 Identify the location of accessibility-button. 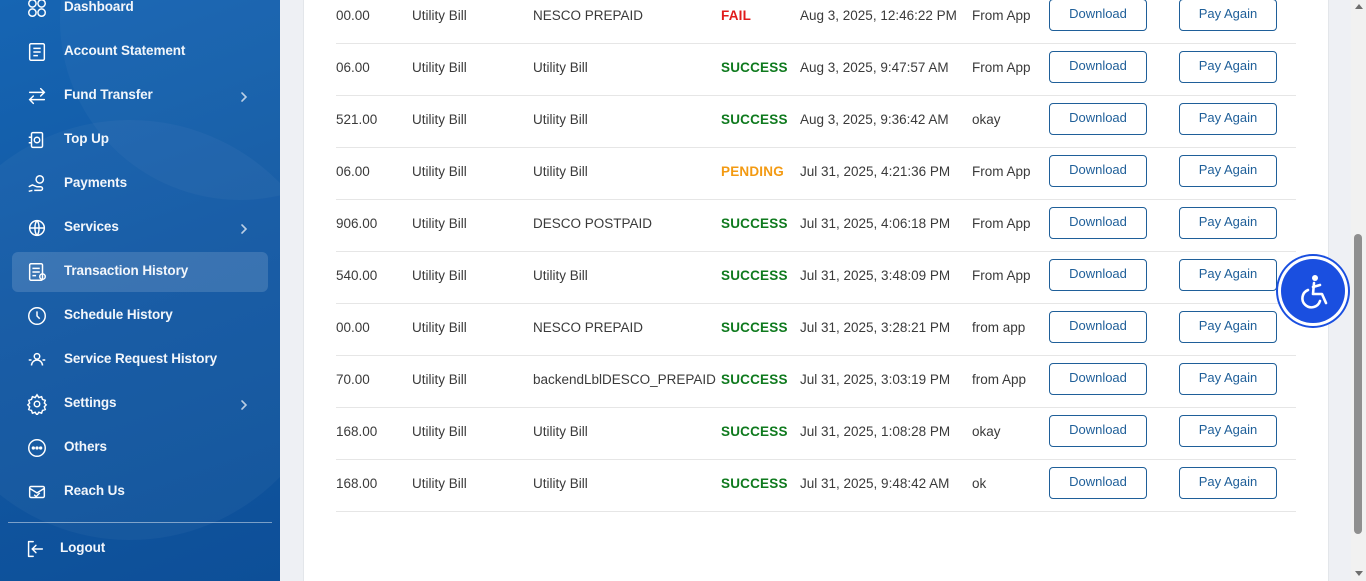
(1313, 291).